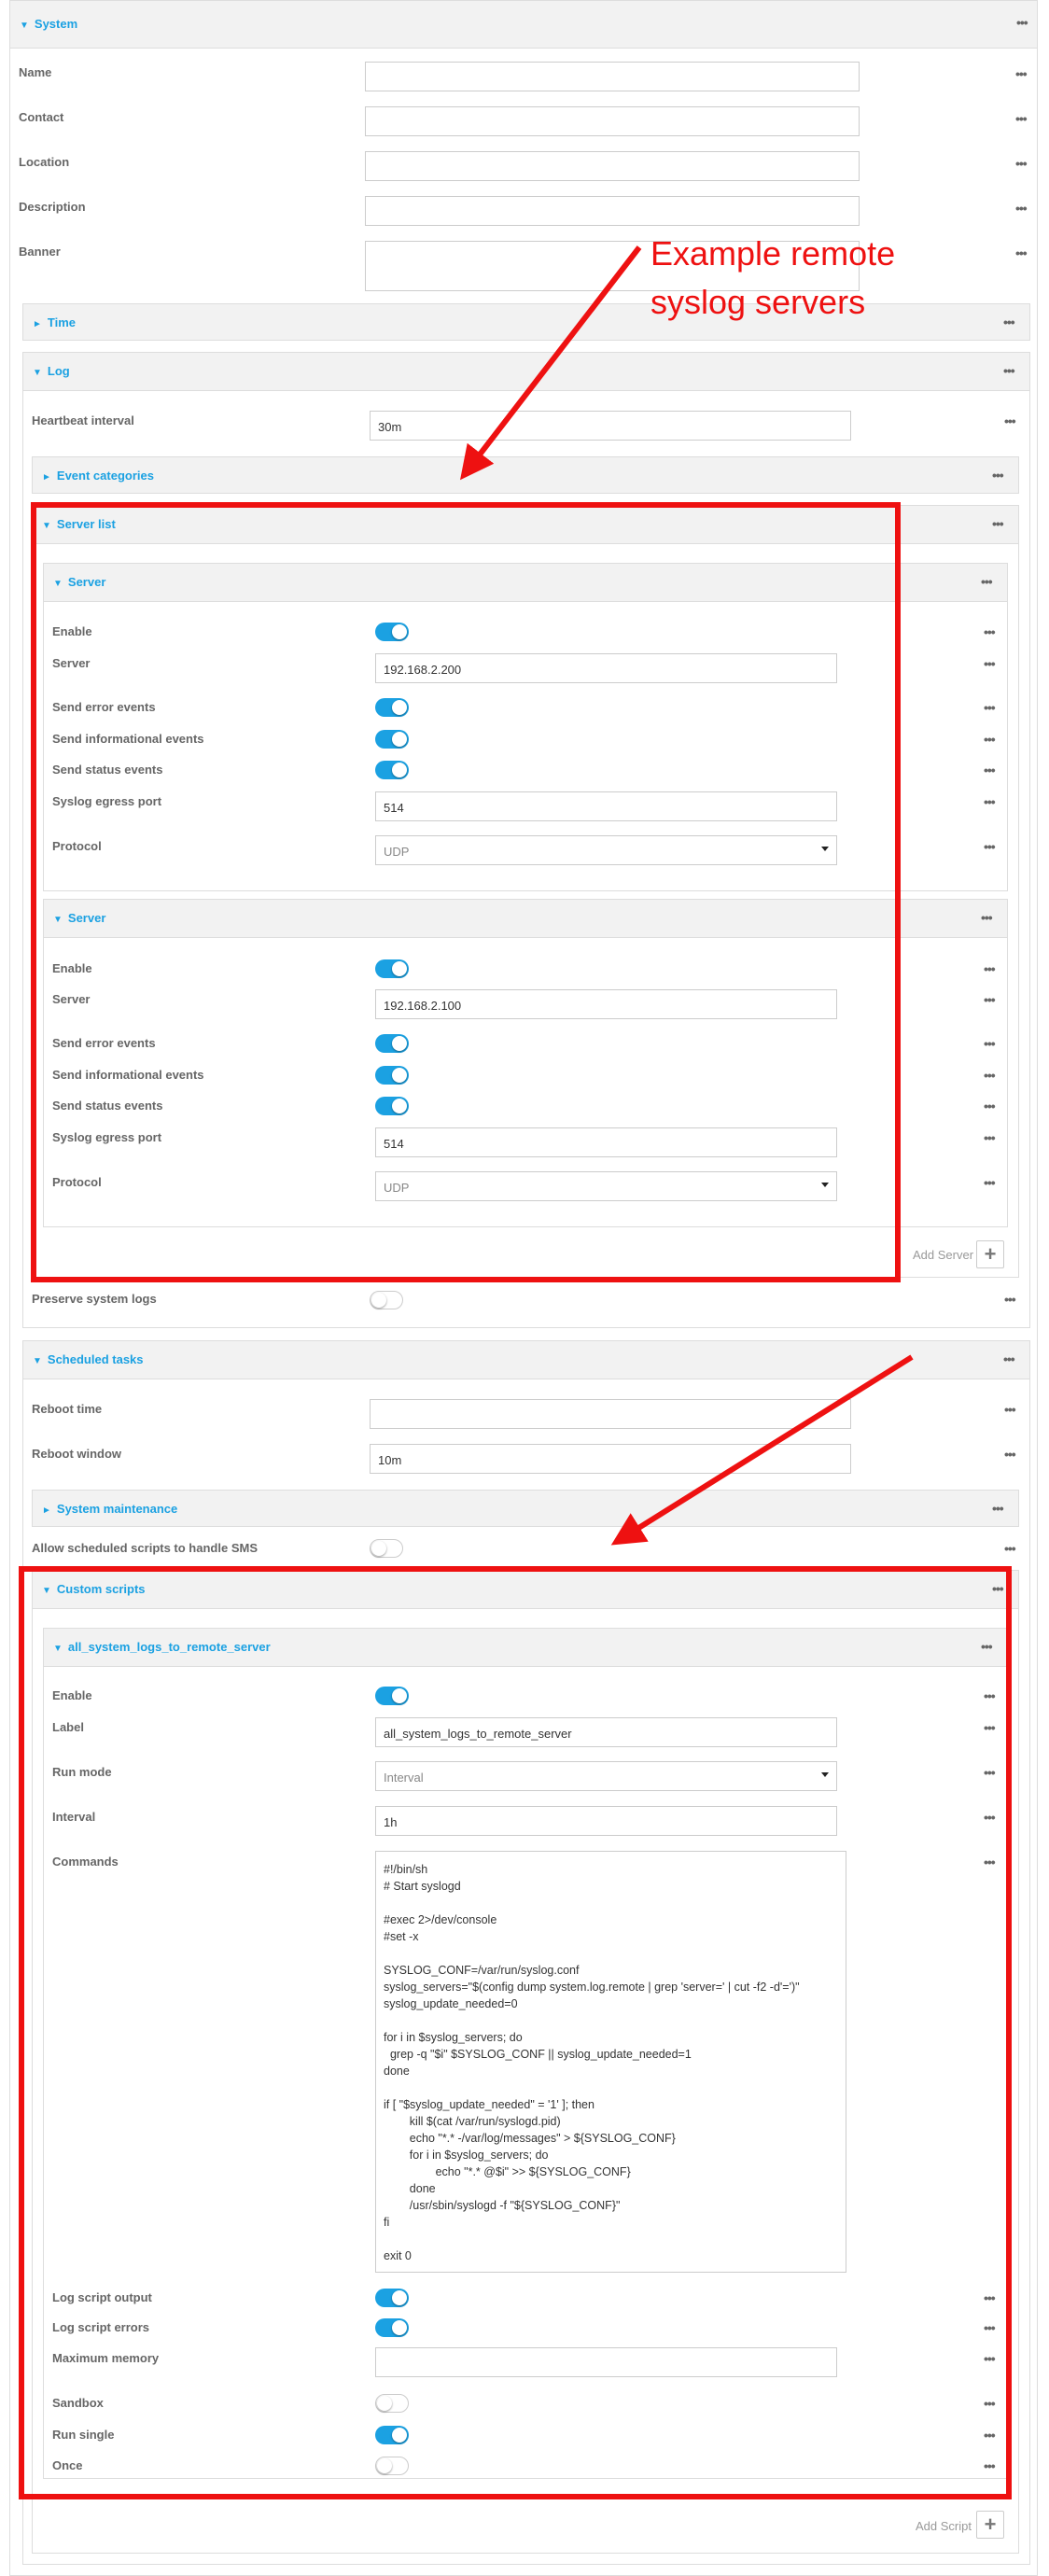  Describe the element at coordinates (611, 1414) in the screenshot. I see `reboot-time-input` at that location.